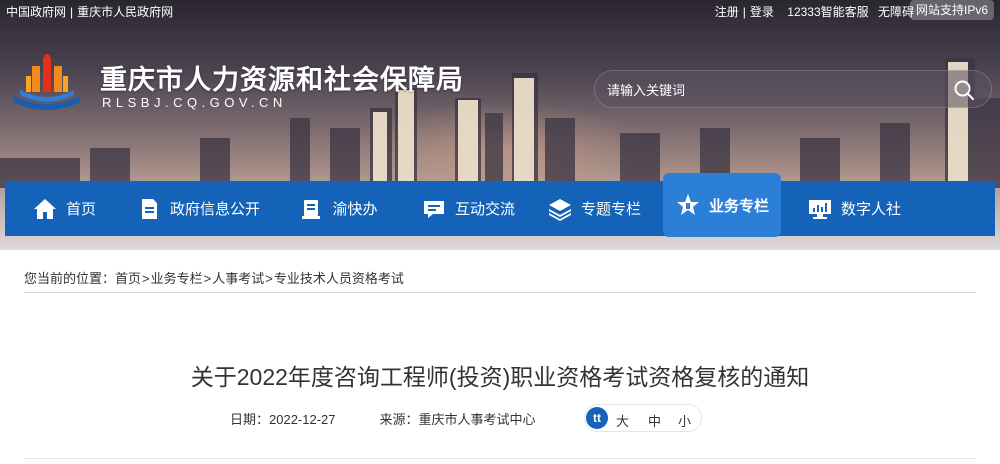 The image size is (1000, 464). Describe the element at coordinates (194, 102) in the screenshot. I see `site-domain: RLSBJ.CQ.GOV.CN` at that location.